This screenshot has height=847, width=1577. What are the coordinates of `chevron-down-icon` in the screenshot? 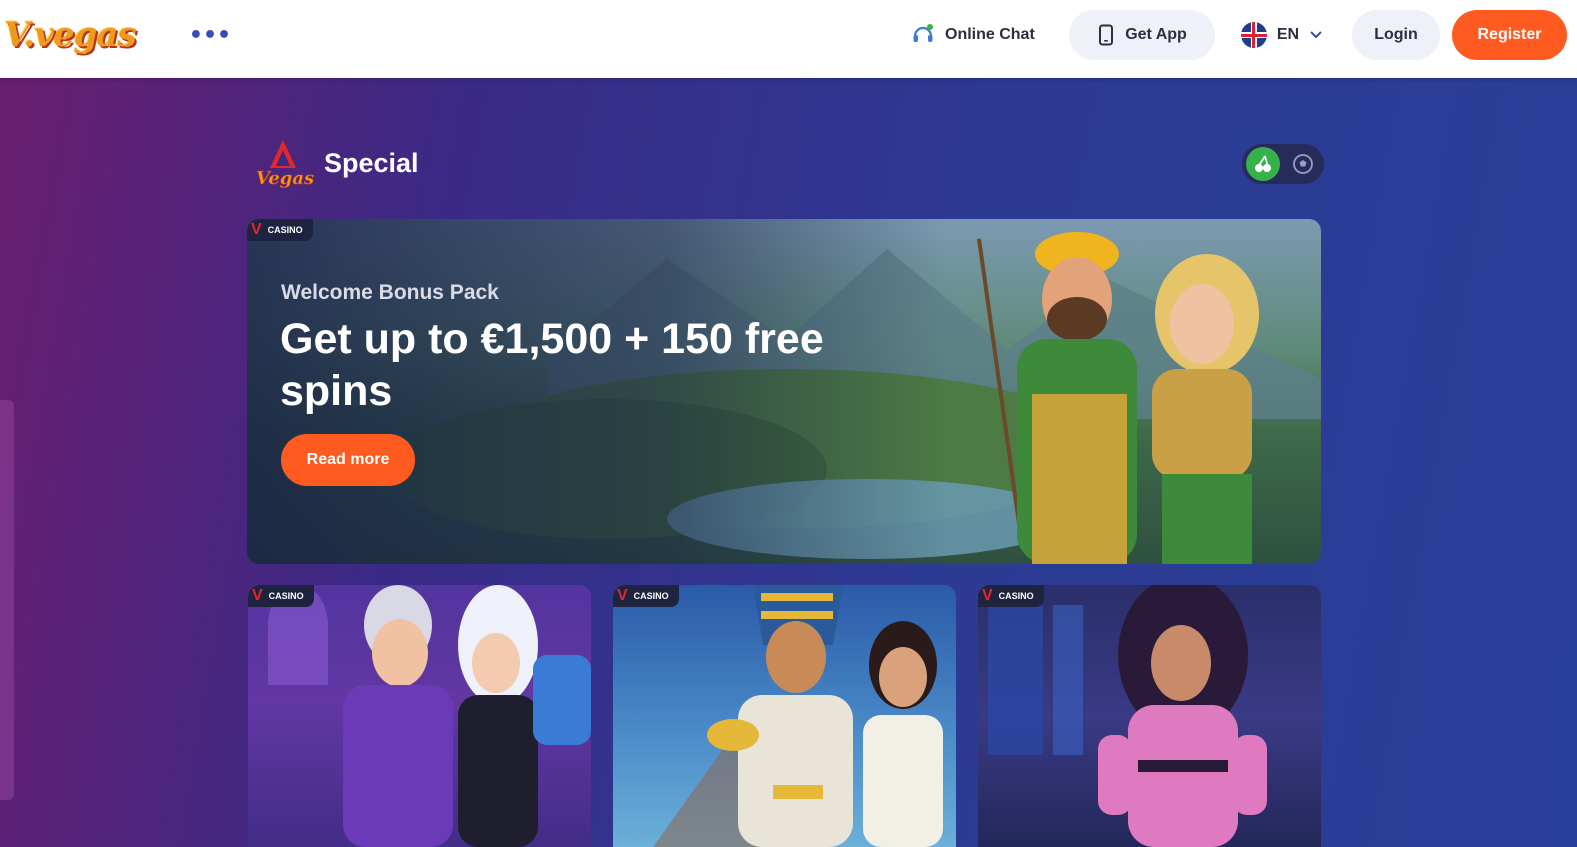 It's located at (1316, 35).